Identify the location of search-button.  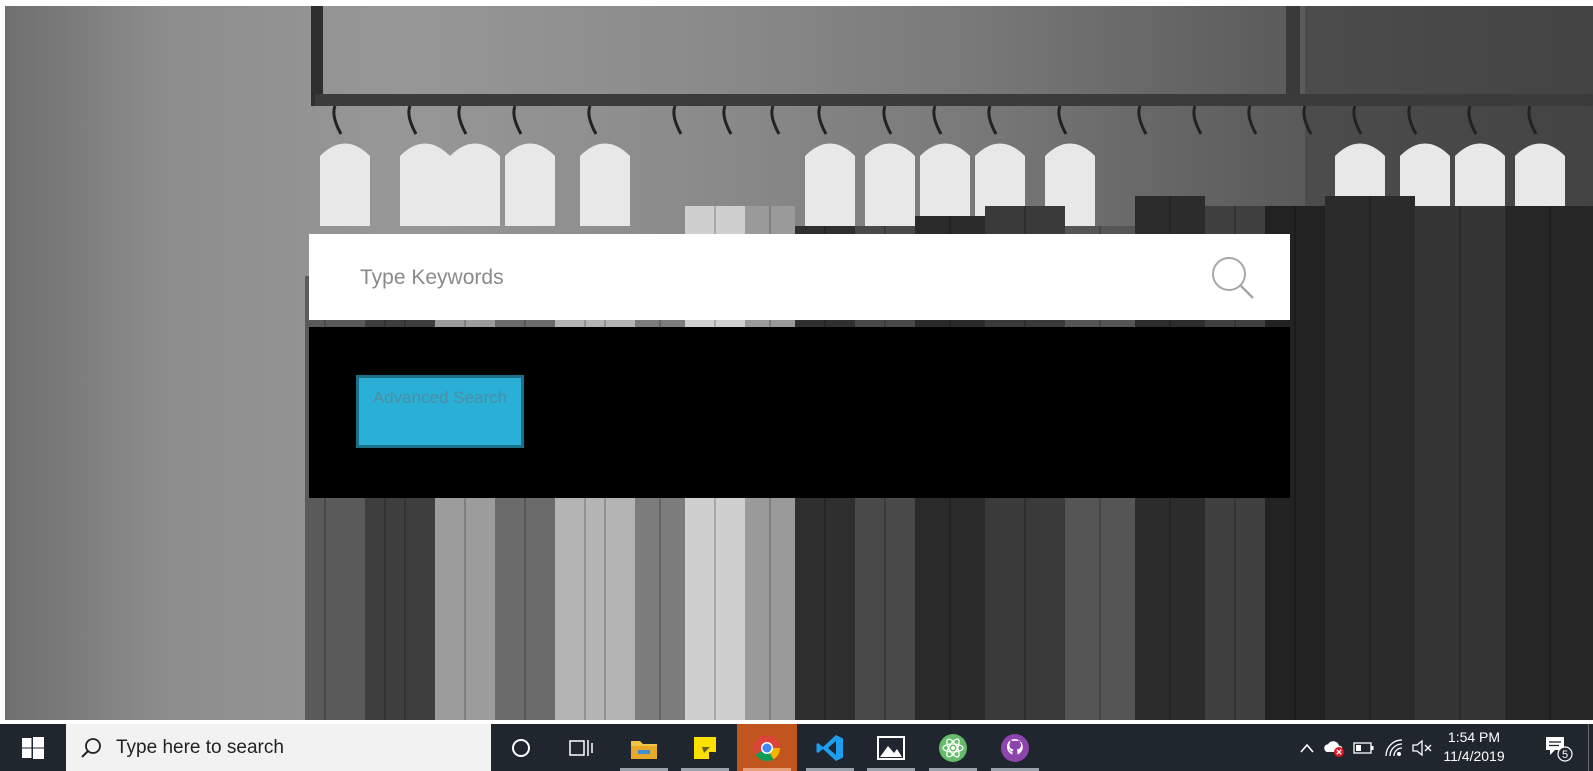
(1233, 278).